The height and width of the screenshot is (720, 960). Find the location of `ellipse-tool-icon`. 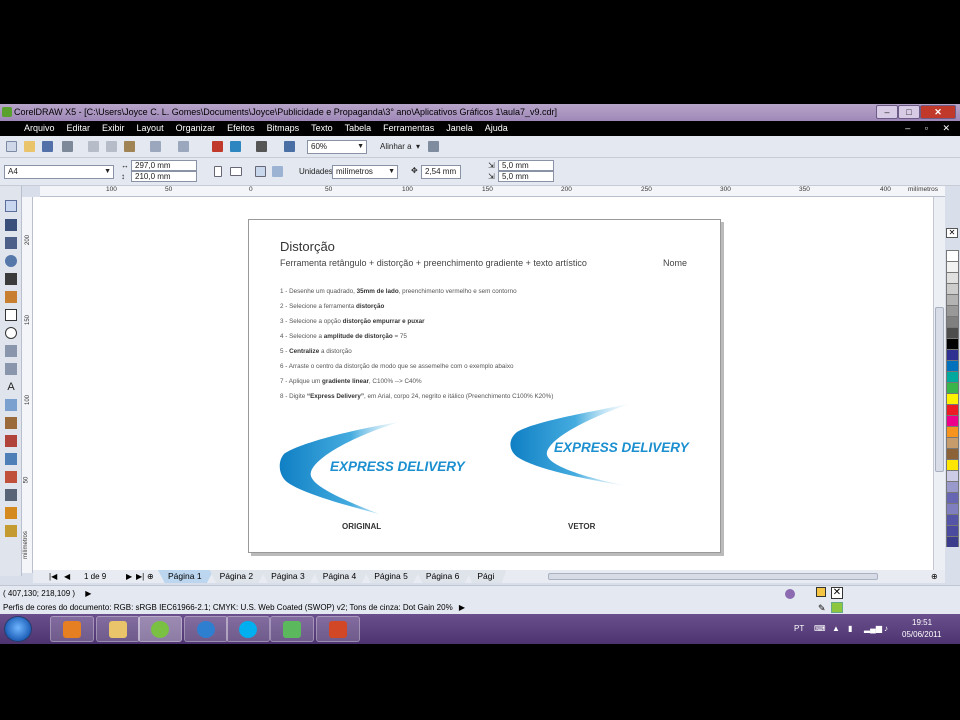

ellipse-tool-icon is located at coordinates (11, 333).